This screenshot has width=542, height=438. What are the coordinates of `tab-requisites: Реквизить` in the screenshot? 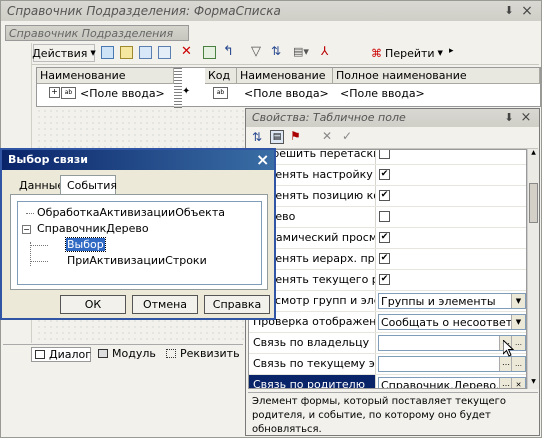 It's located at (203, 354).